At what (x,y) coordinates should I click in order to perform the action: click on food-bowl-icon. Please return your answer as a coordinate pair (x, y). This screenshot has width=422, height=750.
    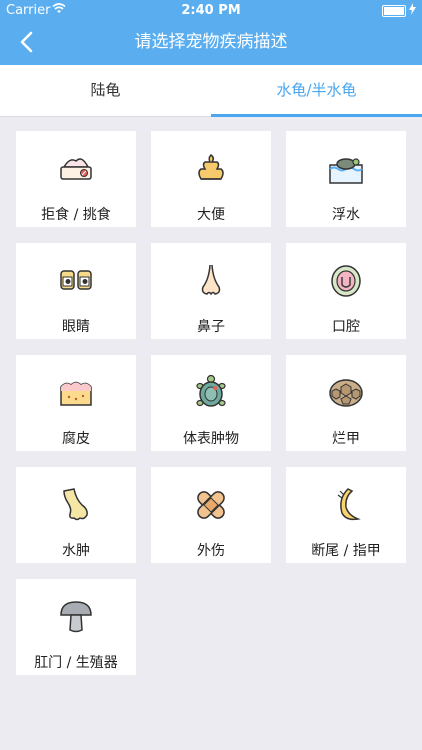
    Looking at the image, I should click on (76, 169).